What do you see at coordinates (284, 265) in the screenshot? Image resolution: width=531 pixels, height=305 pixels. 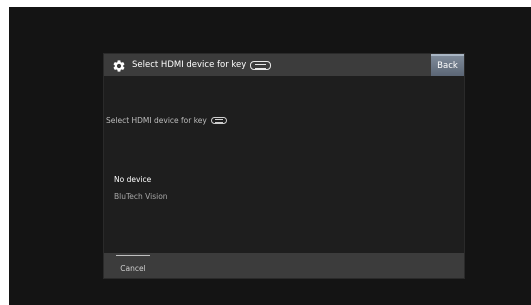 I see `dialog-footer: Cancel` at bounding box center [284, 265].